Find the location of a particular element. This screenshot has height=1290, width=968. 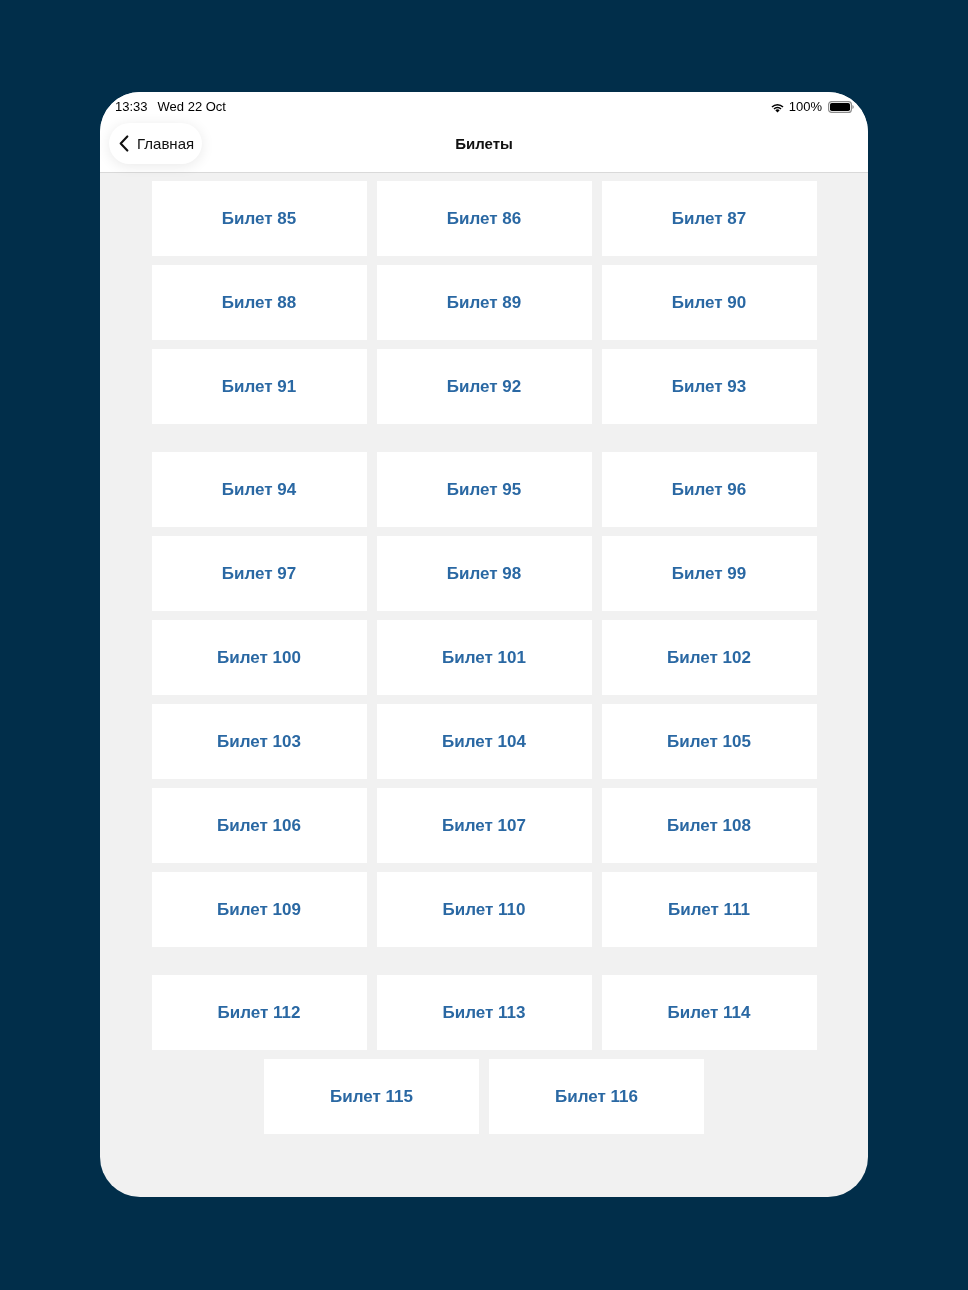

ticket-button: Билет 89 is located at coordinates (484, 302).